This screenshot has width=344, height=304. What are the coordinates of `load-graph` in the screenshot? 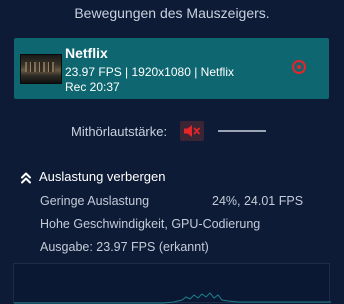 It's located at (172, 283).